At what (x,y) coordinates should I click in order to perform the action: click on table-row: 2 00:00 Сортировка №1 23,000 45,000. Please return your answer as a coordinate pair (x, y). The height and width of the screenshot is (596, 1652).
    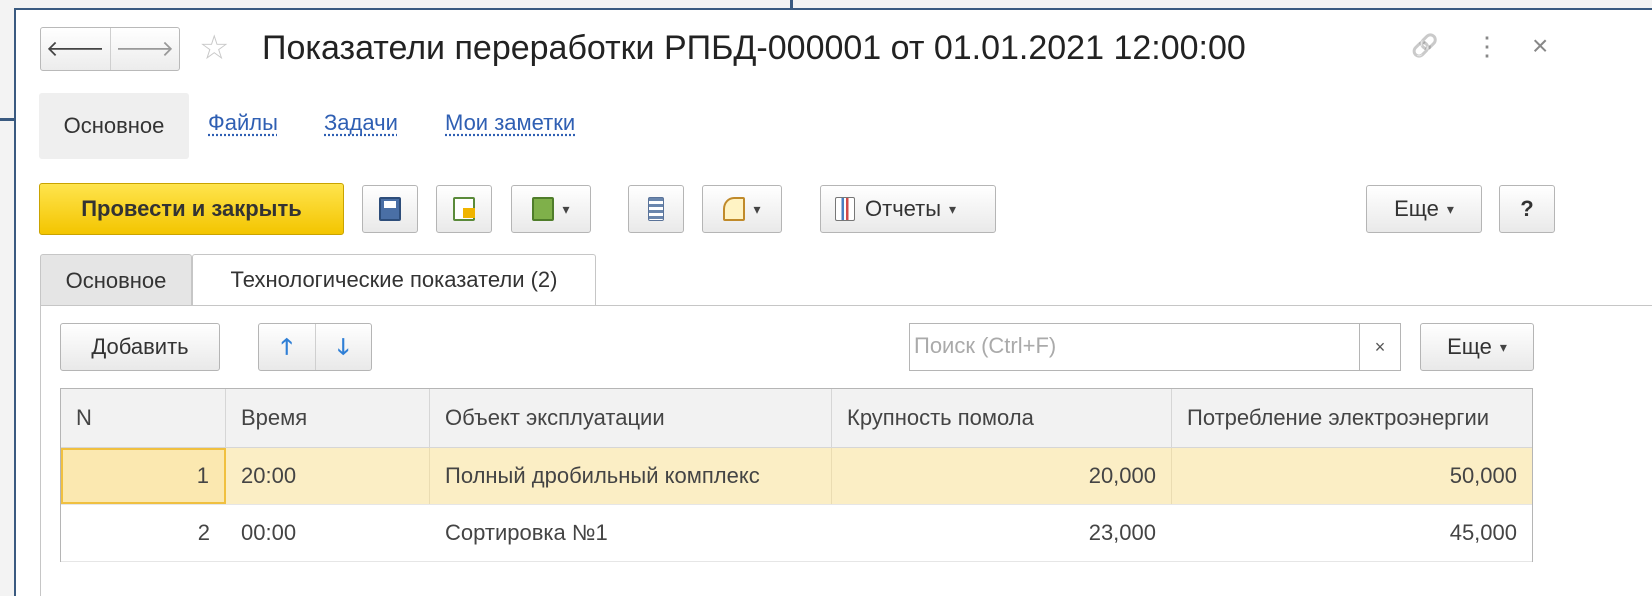
    Looking at the image, I should click on (796, 533).